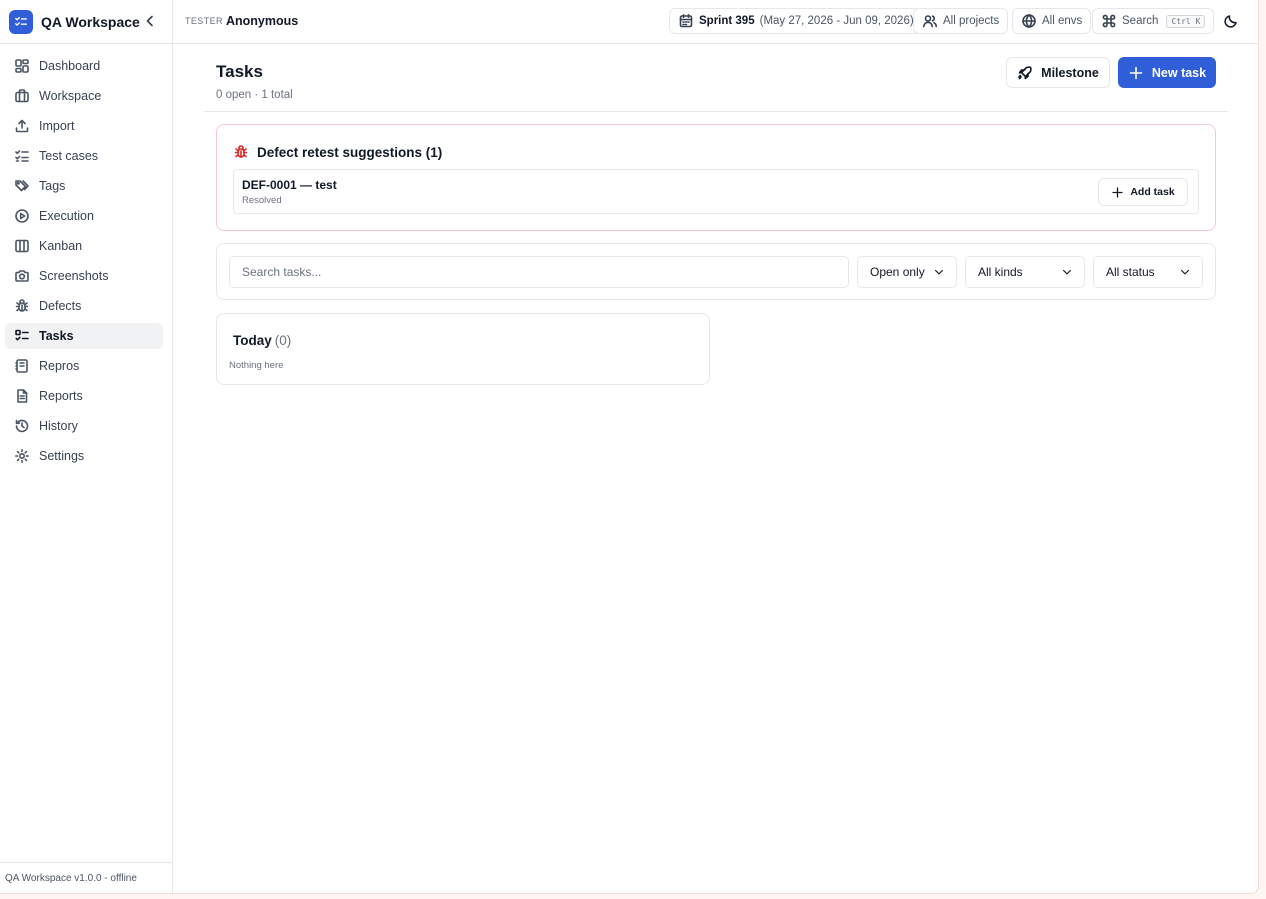 This screenshot has height=899, width=1266. What do you see at coordinates (262, 200) in the screenshot?
I see `defect-status: Resolved` at bounding box center [262, 200].